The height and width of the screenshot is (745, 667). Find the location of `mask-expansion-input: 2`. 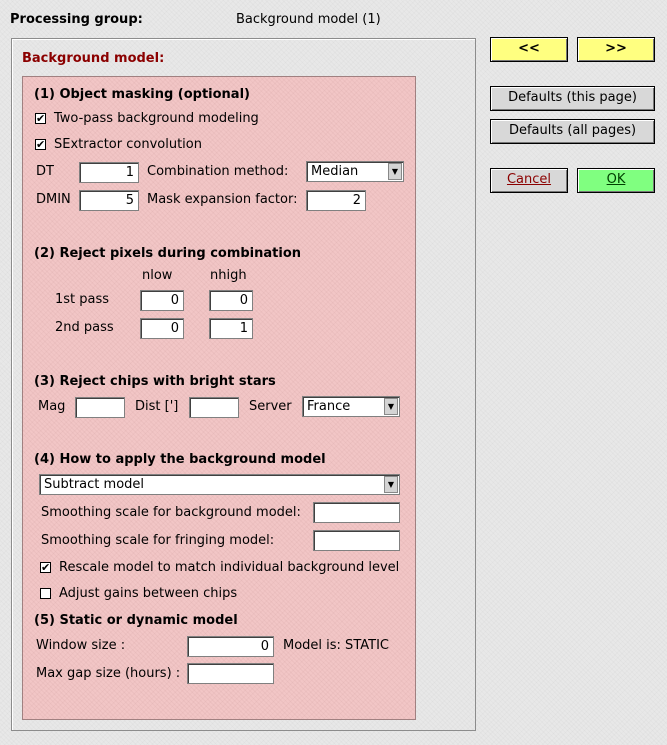

mask-expansion-input: 2 is located at coordinates (336, 200).